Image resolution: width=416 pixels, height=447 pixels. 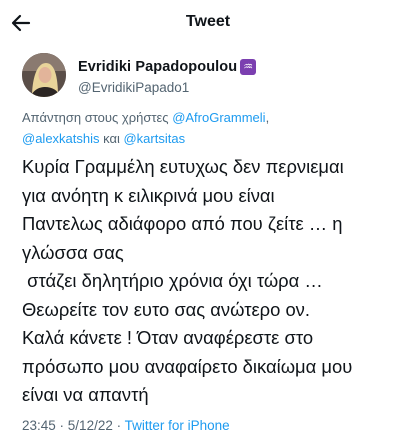 I want to click on tweet-line: Παντελως αδιάφορο από που ζείτε … η, so click(x=182, y=223).